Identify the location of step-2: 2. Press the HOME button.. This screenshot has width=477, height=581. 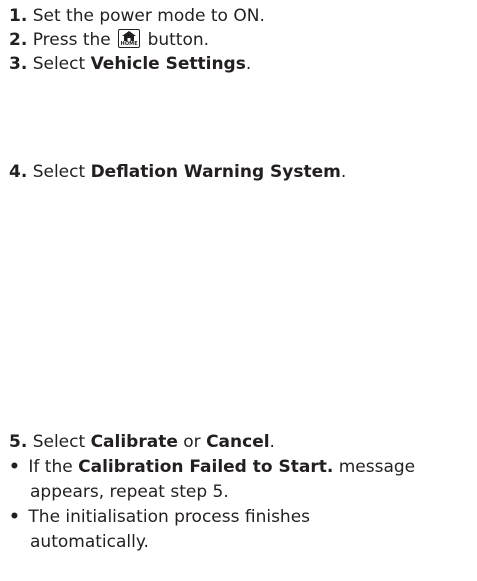
(109, 40).